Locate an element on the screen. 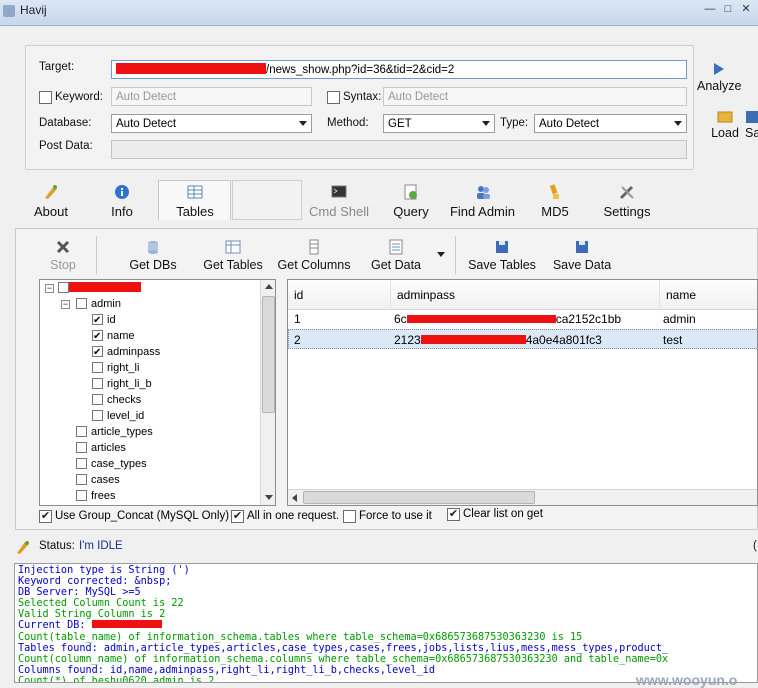  query-icon is located at coordinates (411, 192).